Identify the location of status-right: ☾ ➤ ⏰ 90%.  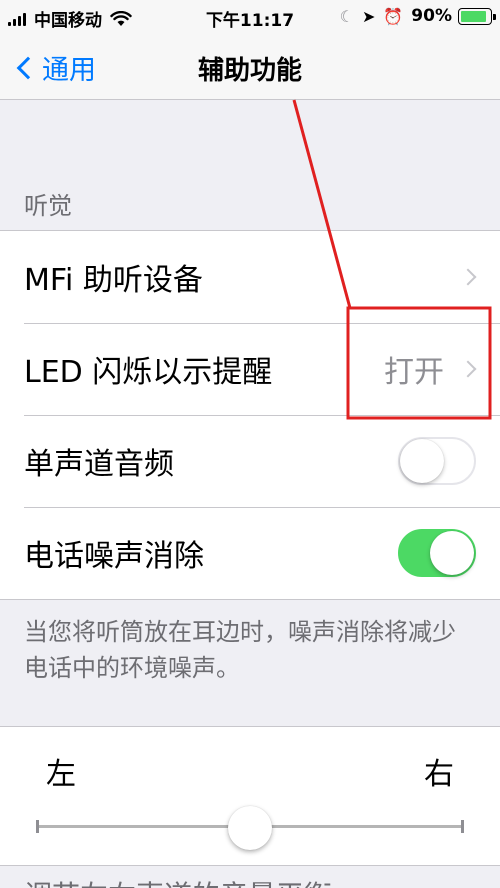
(417, 16).